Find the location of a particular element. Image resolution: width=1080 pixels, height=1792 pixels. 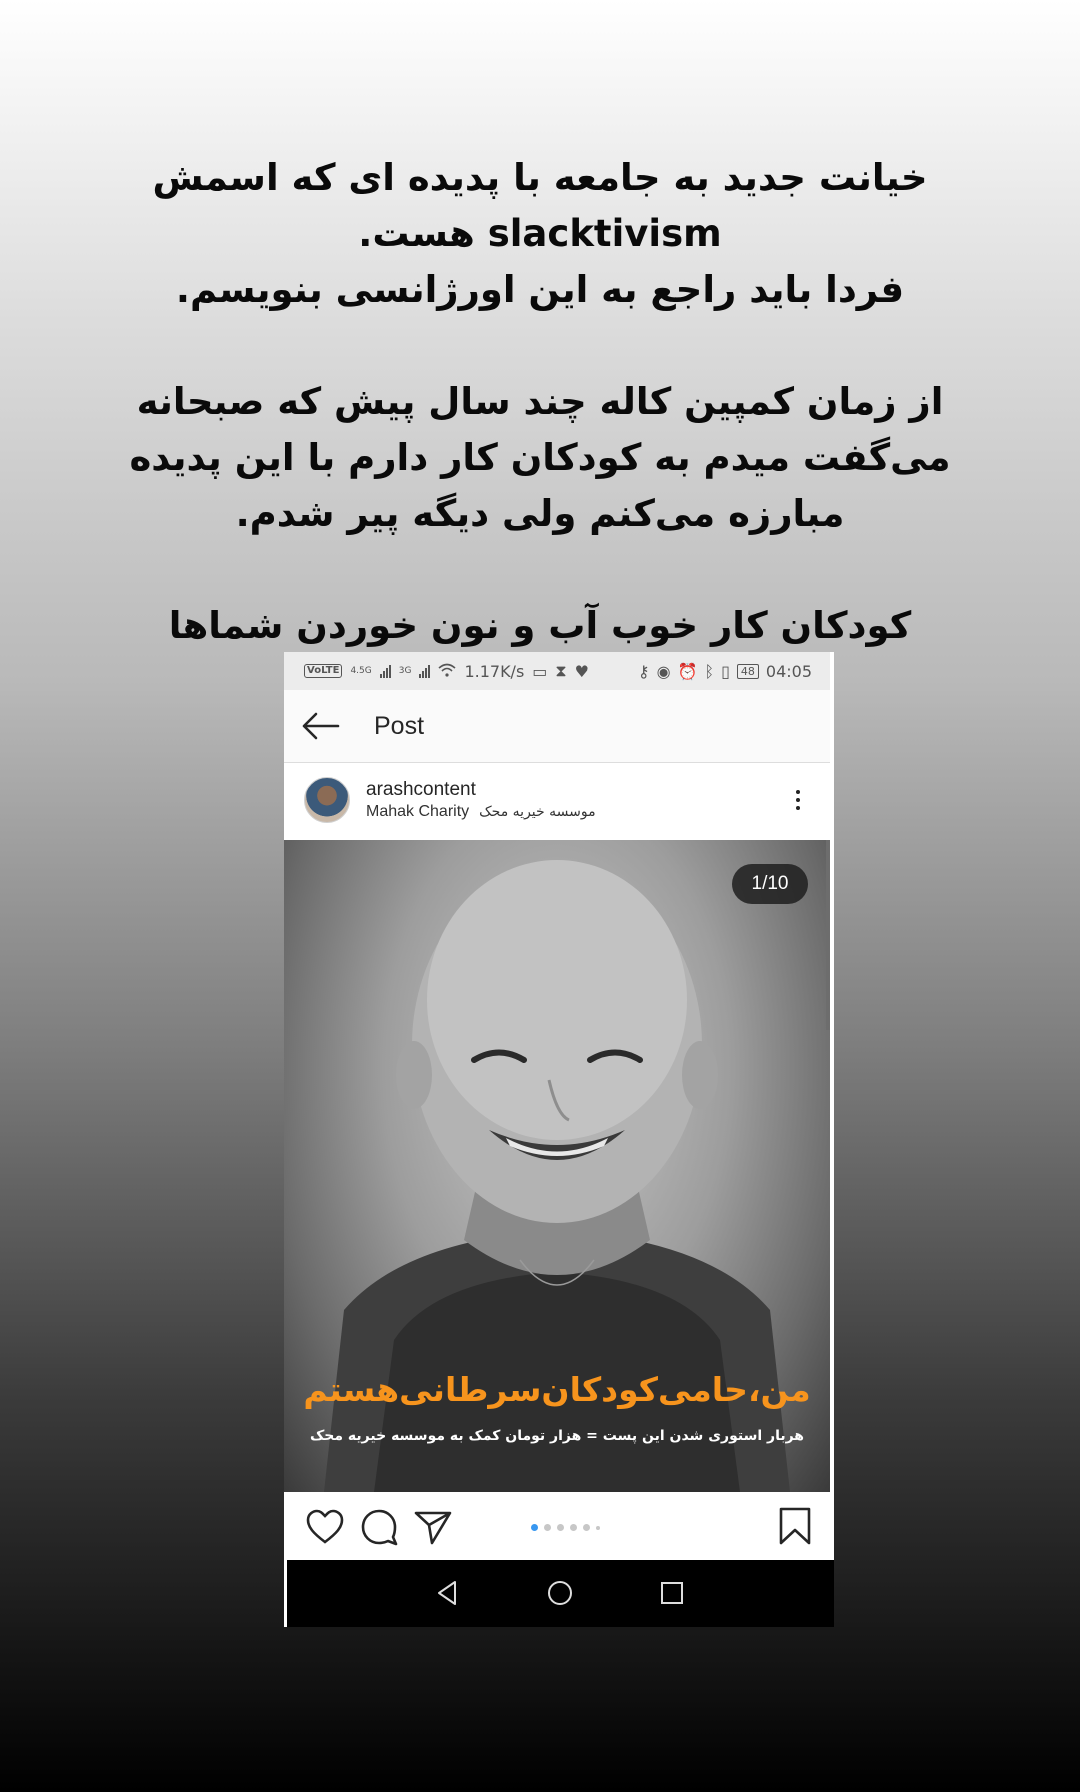

caption-line: از زمان کمپین کاله چند سال پیش که صبحانه is located at coordinates (540, 401).